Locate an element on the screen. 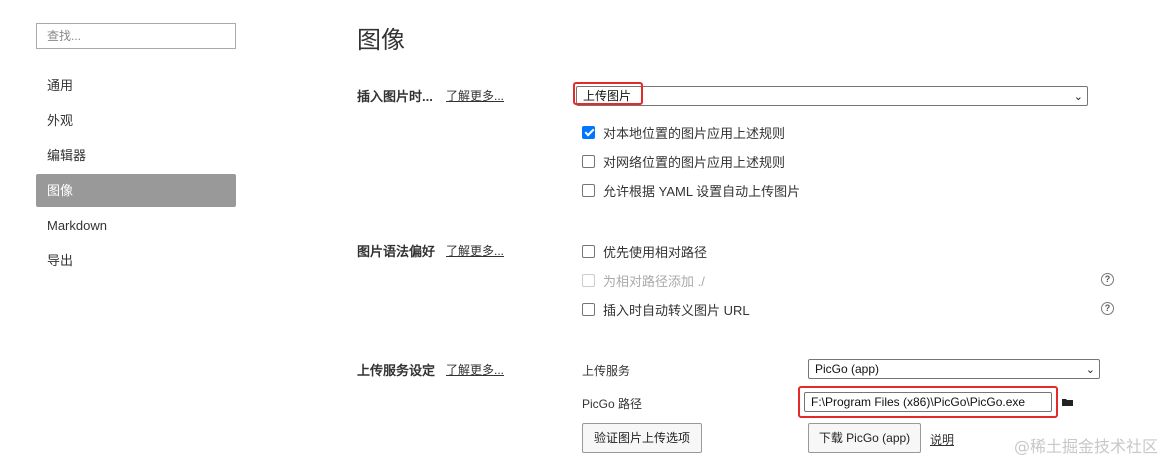  option-local-images: 对本地位置的图片应用上述规则 is located at coordinates (683, 132).